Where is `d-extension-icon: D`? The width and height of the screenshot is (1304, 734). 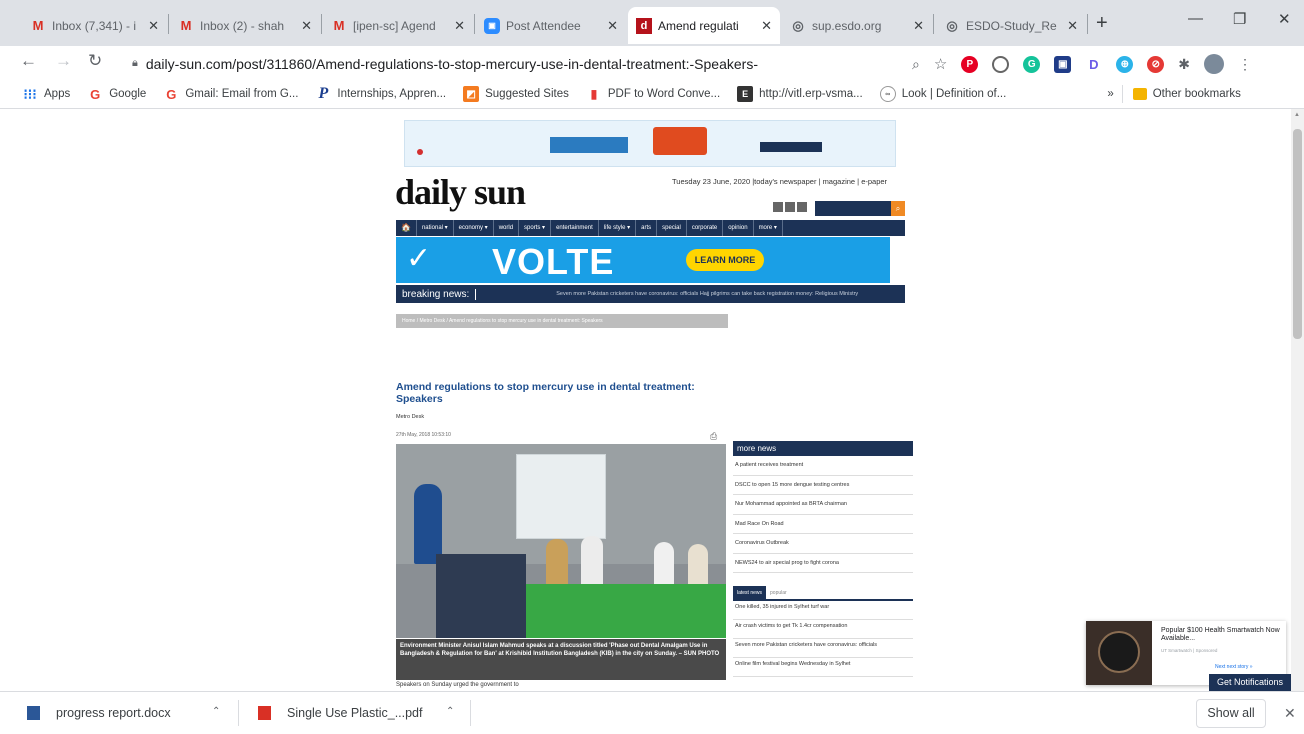 d-extension-icon: D is located at coordinates (1094, 64).